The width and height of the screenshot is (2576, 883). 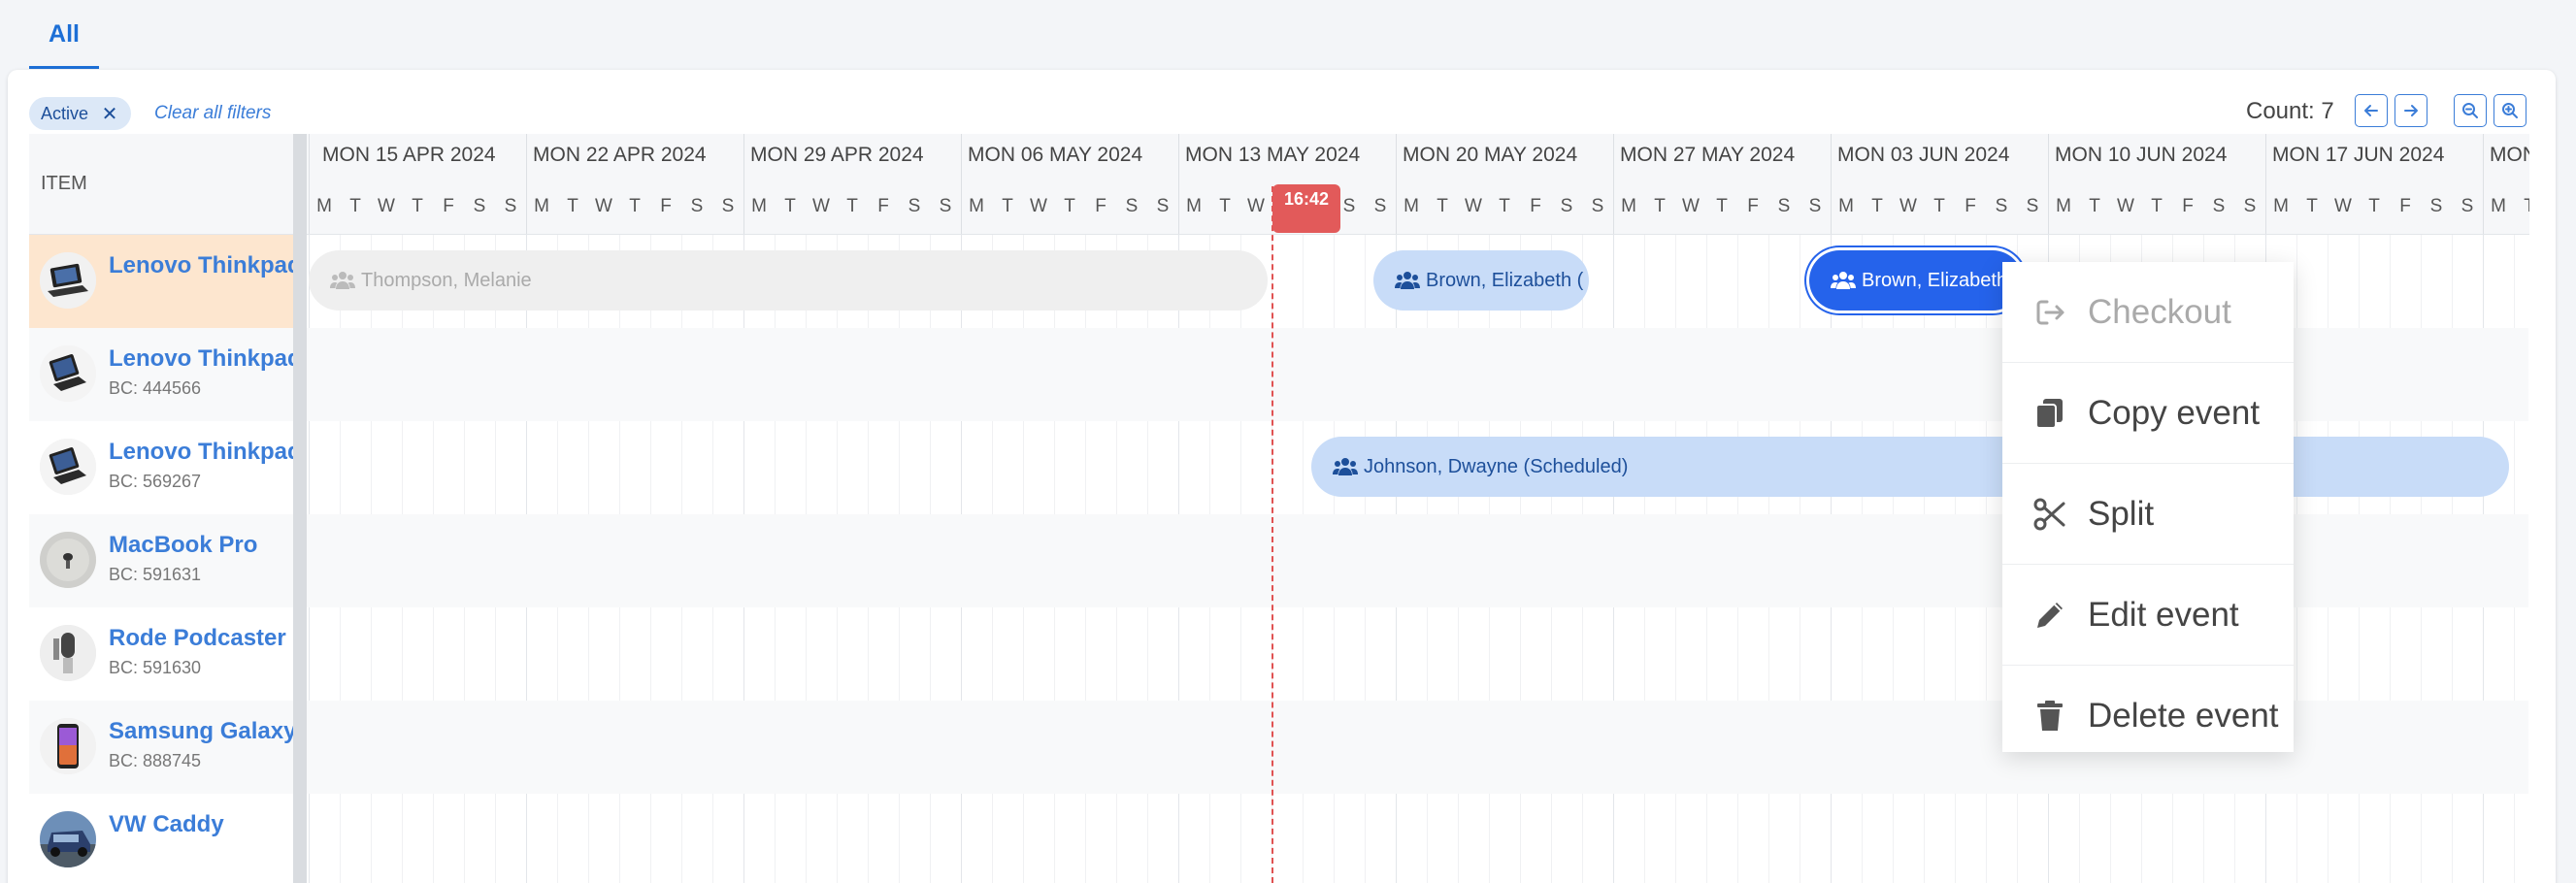 I want to click on item-cell: Lenovo Thinkpad BC: 444566, so click(x=161, y=374).